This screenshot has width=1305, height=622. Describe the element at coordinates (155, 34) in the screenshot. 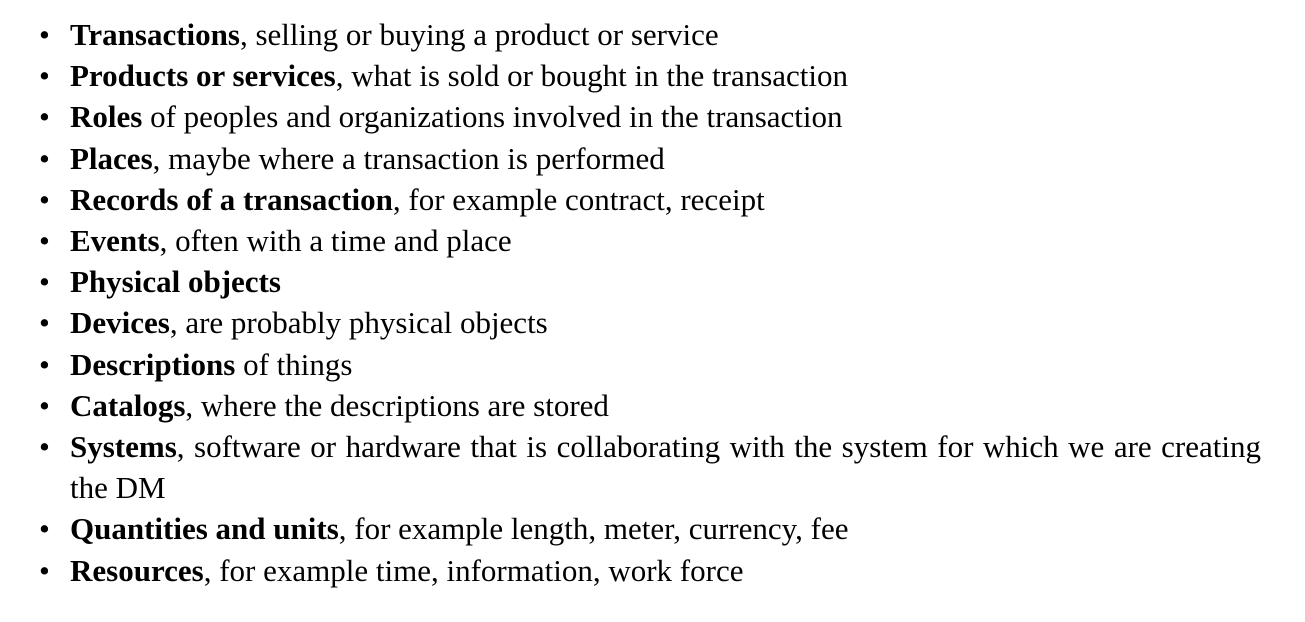

I see `item-term: Transactions` at that location.